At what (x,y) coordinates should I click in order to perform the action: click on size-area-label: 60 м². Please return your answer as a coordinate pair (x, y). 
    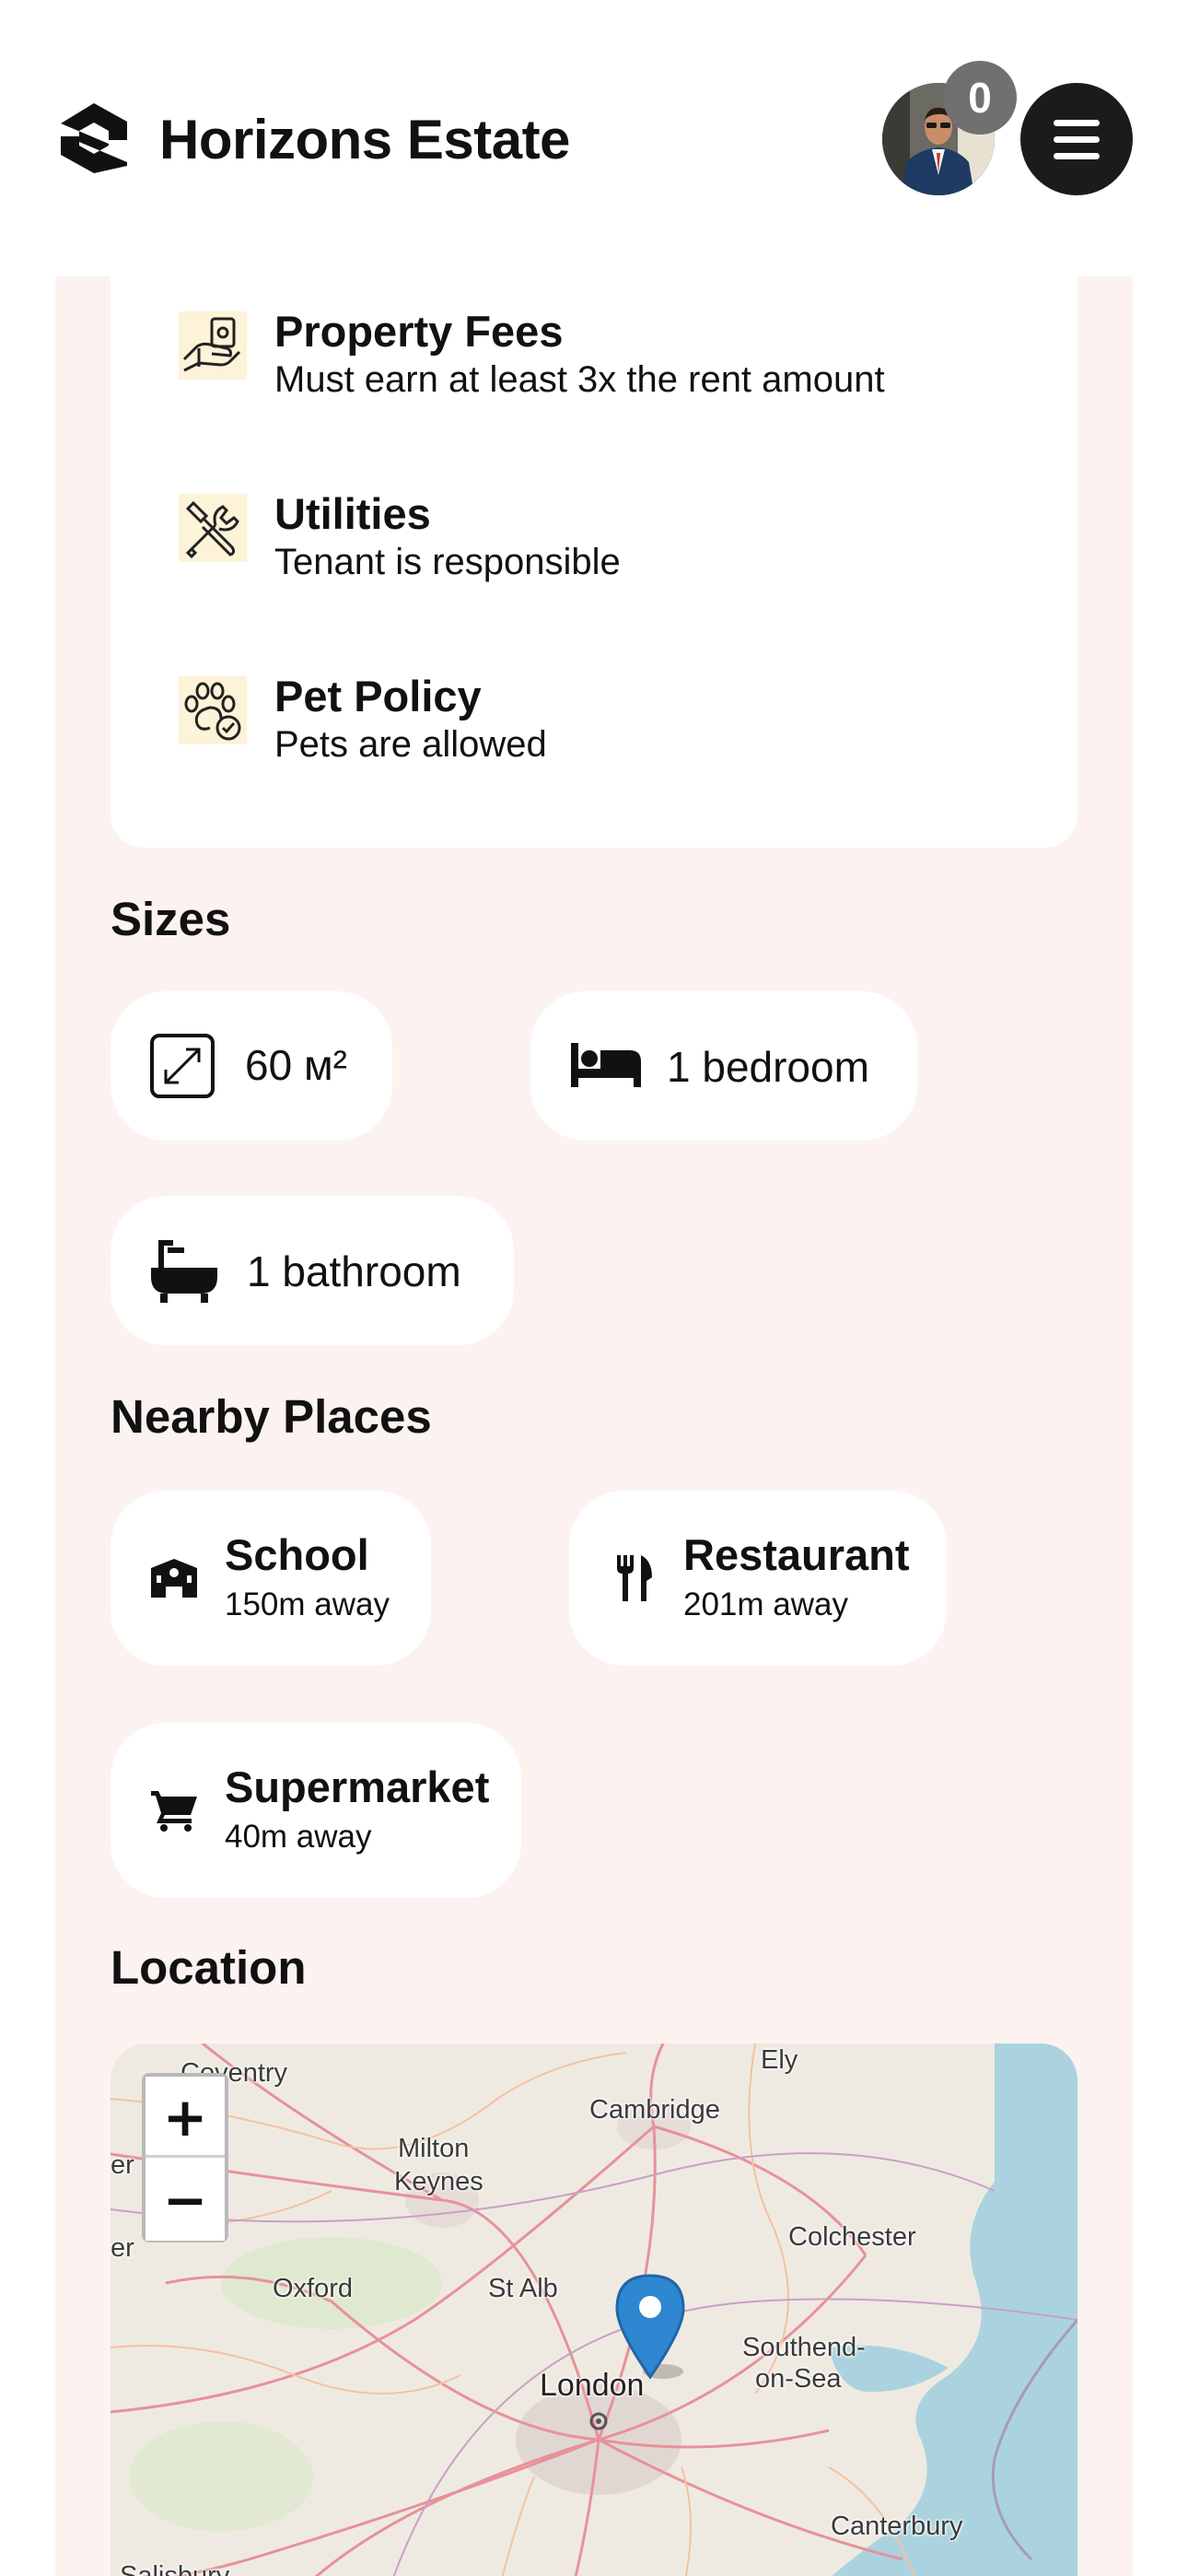
    Looking at the image, I should click on (296, 1065).